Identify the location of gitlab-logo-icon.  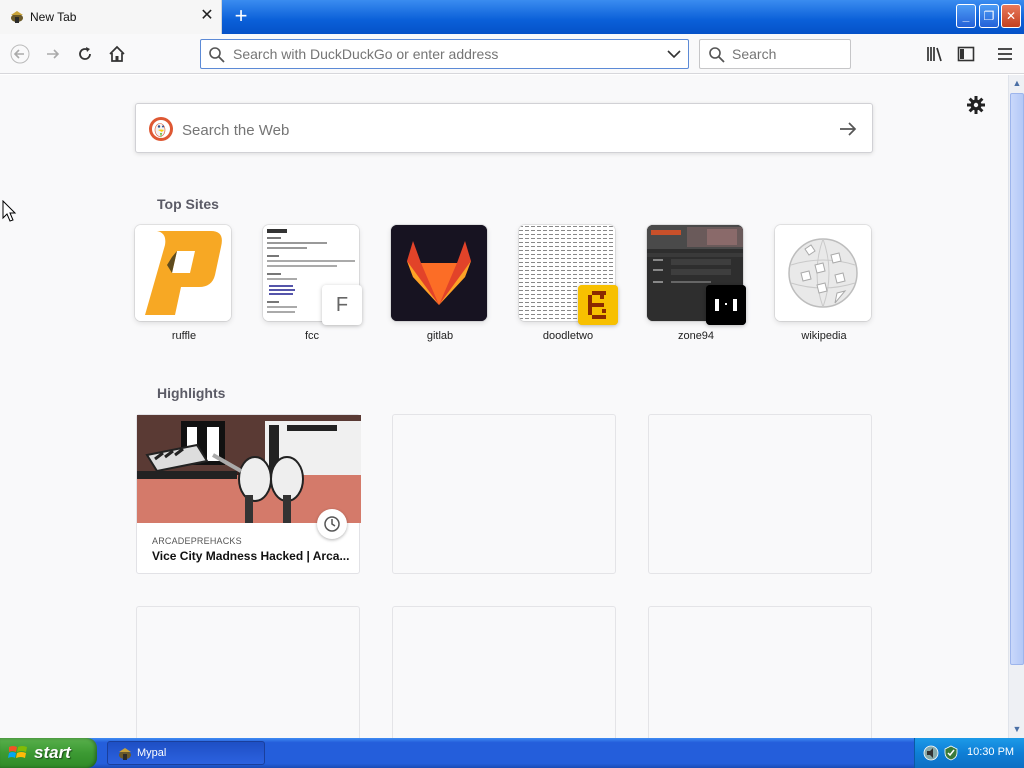
(439, 273).